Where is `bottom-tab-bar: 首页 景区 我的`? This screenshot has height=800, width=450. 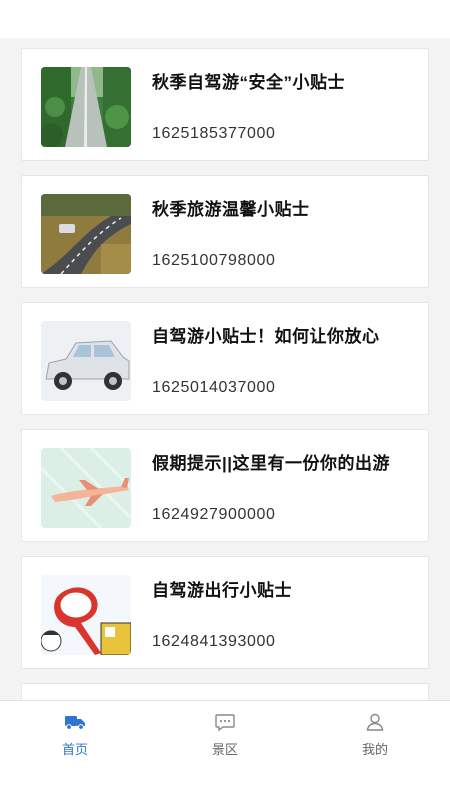
bottom-tab-bar: 首页 景区 我的 is located at coordinates (225, 732).